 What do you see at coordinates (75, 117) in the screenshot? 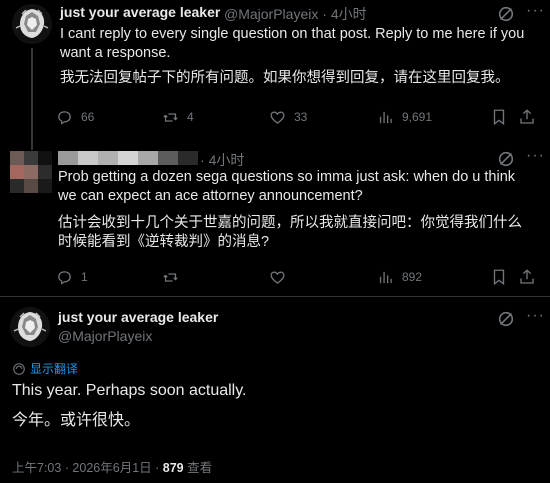
I see `reply-button: 66` at bounding box center [75, 117].